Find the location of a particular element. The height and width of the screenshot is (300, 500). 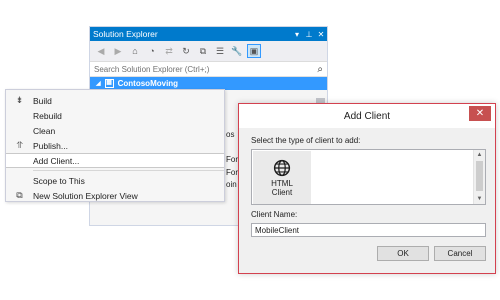

dialog-title: Add Client is located at coordinates (367, 116).